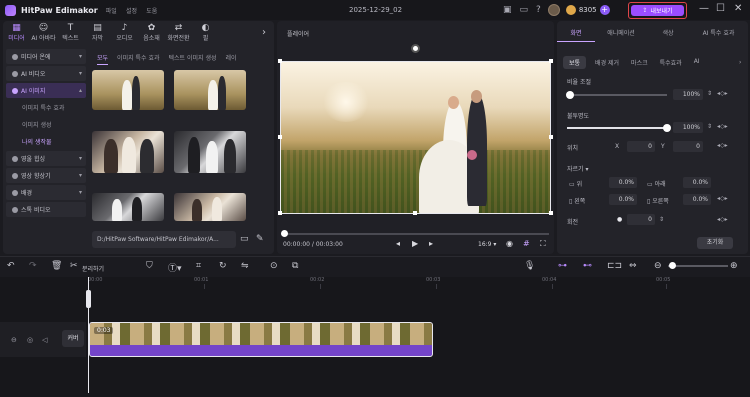 The height and width of the screenshot is (397, 750). I want to click on tab-animation: 애니메이션, so click(621, 35).